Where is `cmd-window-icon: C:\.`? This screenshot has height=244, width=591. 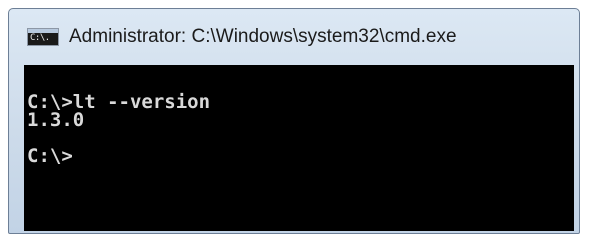 cmd-window-icon: C:\. is located at coordinates (43, 37).